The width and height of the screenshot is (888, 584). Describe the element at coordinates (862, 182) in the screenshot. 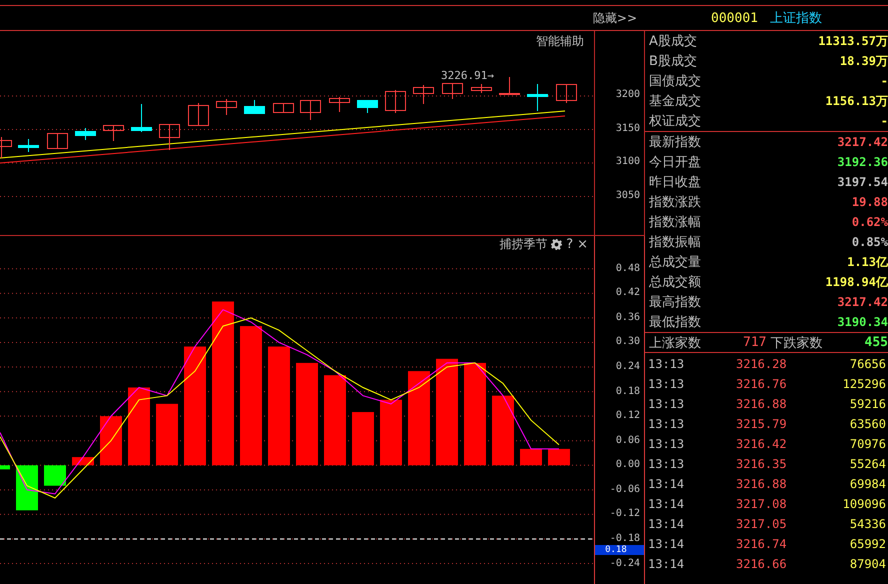

I see `stat-value: 3197.54` at that location.